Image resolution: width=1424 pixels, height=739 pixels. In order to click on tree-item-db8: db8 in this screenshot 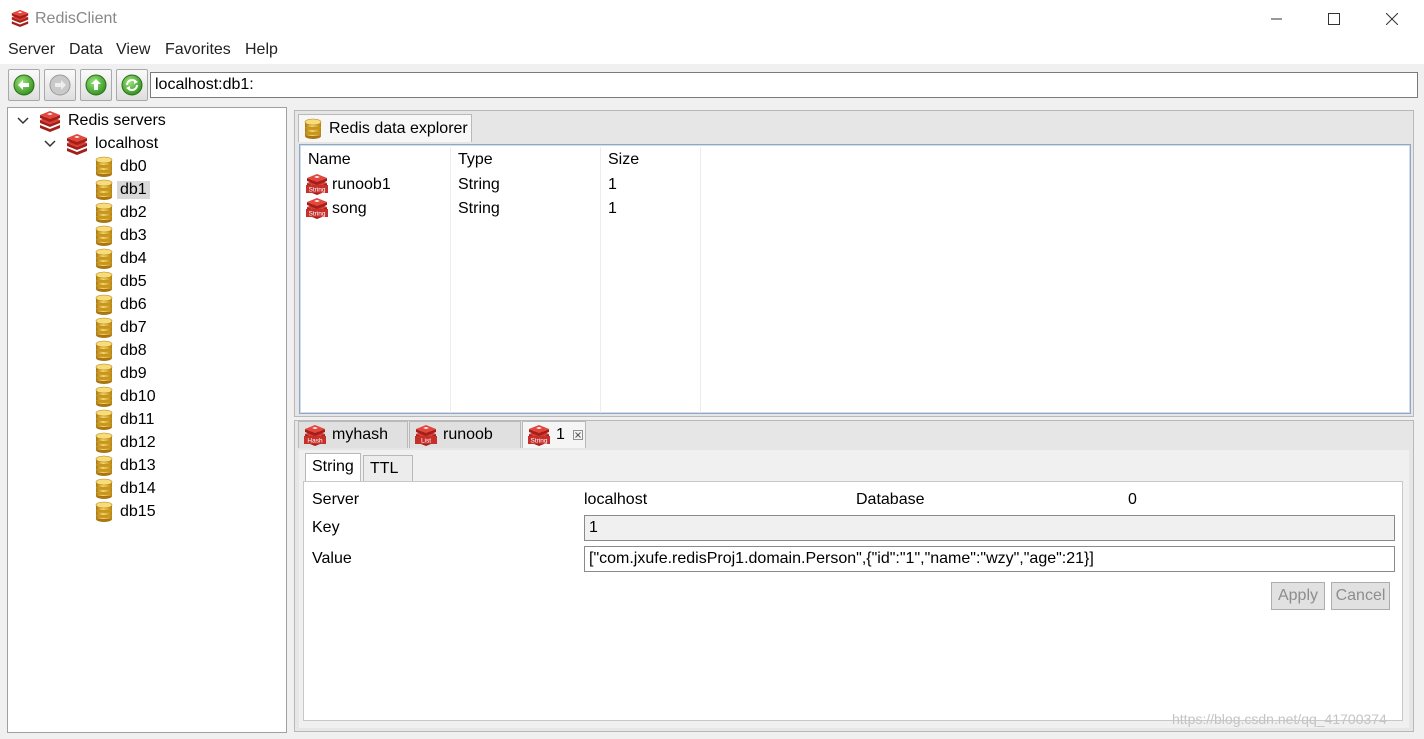, I will do `click(120, 351)`.